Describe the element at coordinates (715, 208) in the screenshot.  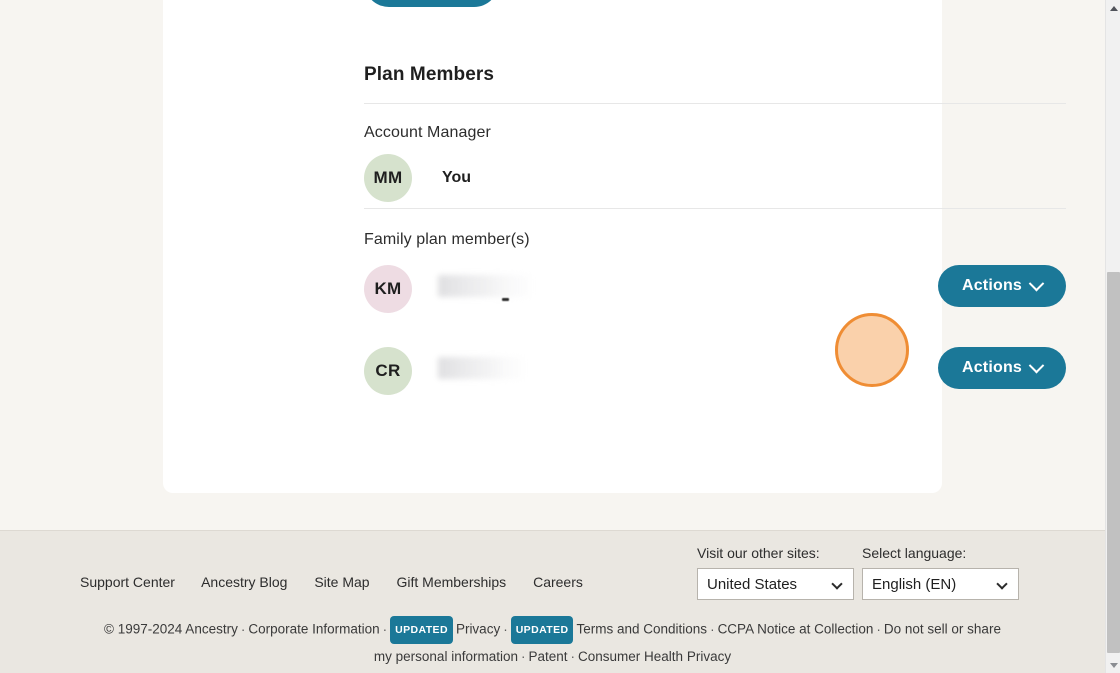
I see `divider-middle` at that location.